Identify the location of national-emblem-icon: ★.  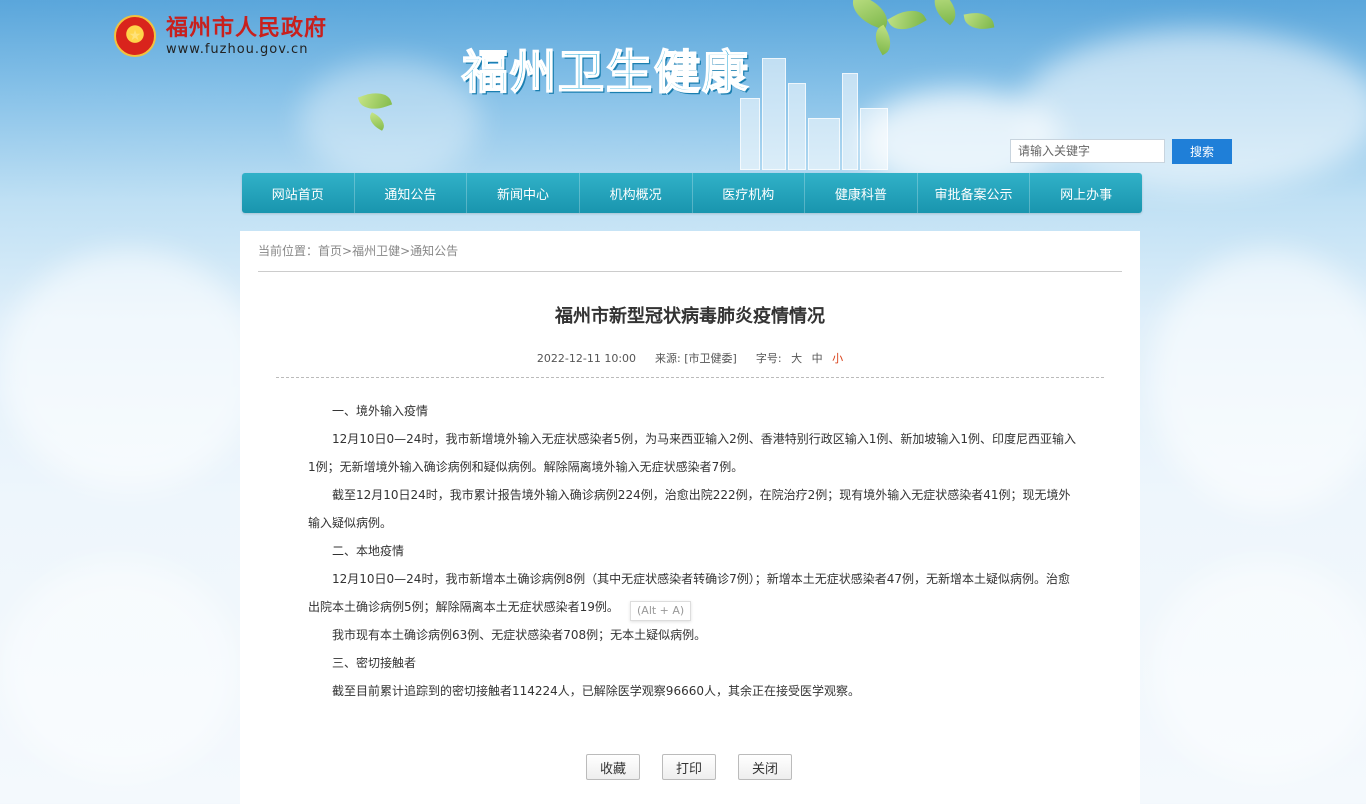
(135, 36).